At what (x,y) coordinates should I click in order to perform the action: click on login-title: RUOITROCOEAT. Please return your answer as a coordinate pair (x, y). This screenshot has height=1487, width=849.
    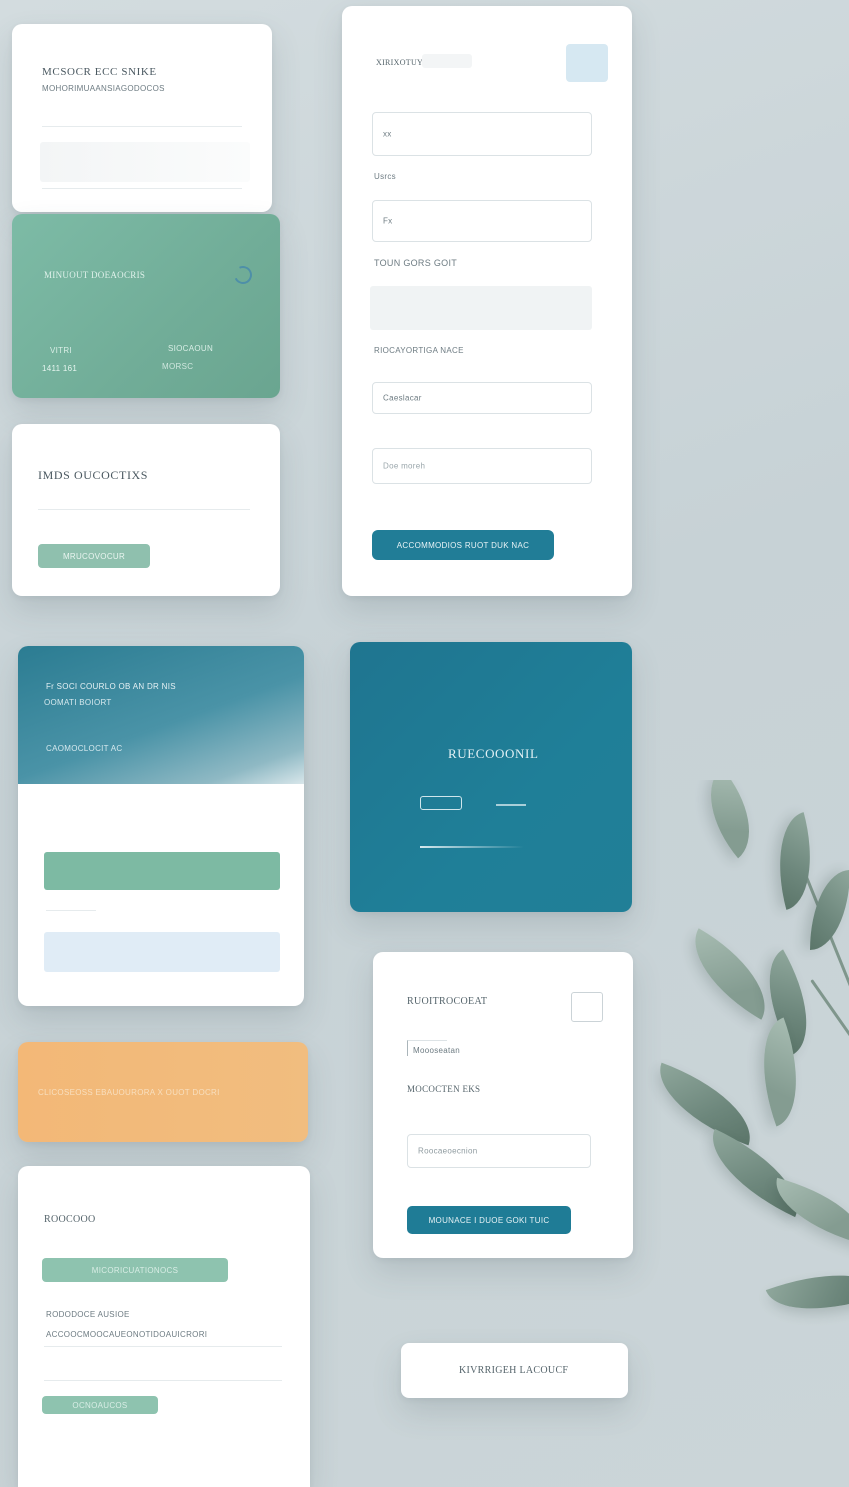
    Looking at the image, I should click on (447, 1001).